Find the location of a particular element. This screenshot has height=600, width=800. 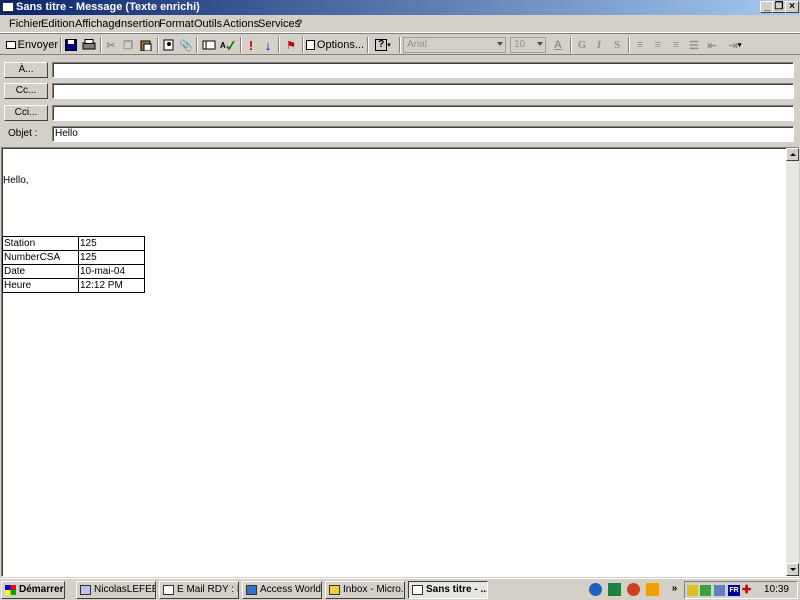

table-cell: 10-mai-04 is located at coordinates (111, 271).